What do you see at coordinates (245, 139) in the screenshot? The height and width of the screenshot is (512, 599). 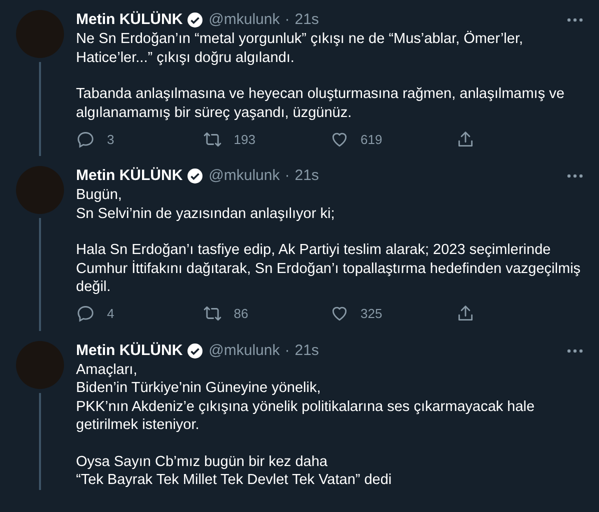 I see `retweet-count: 193` at bounding box center [245, 139].